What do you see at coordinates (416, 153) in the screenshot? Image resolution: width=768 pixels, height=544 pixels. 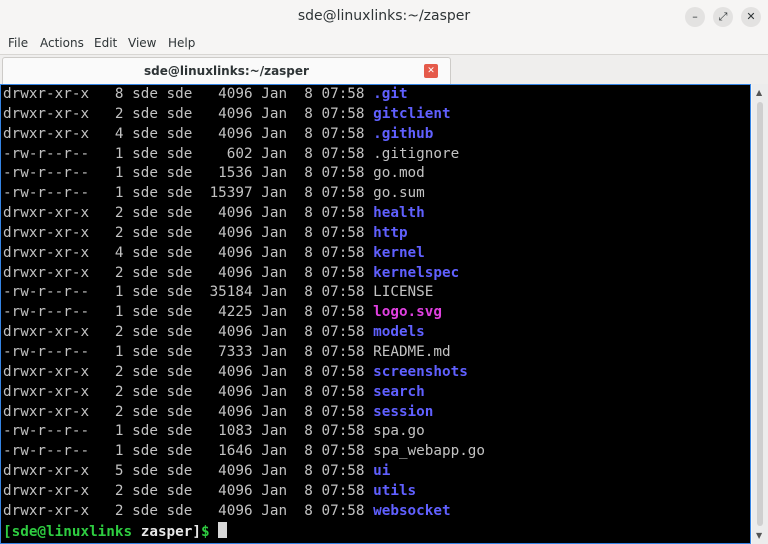 I see `listing-name: .gitignore` at bounding box center [416, 153].